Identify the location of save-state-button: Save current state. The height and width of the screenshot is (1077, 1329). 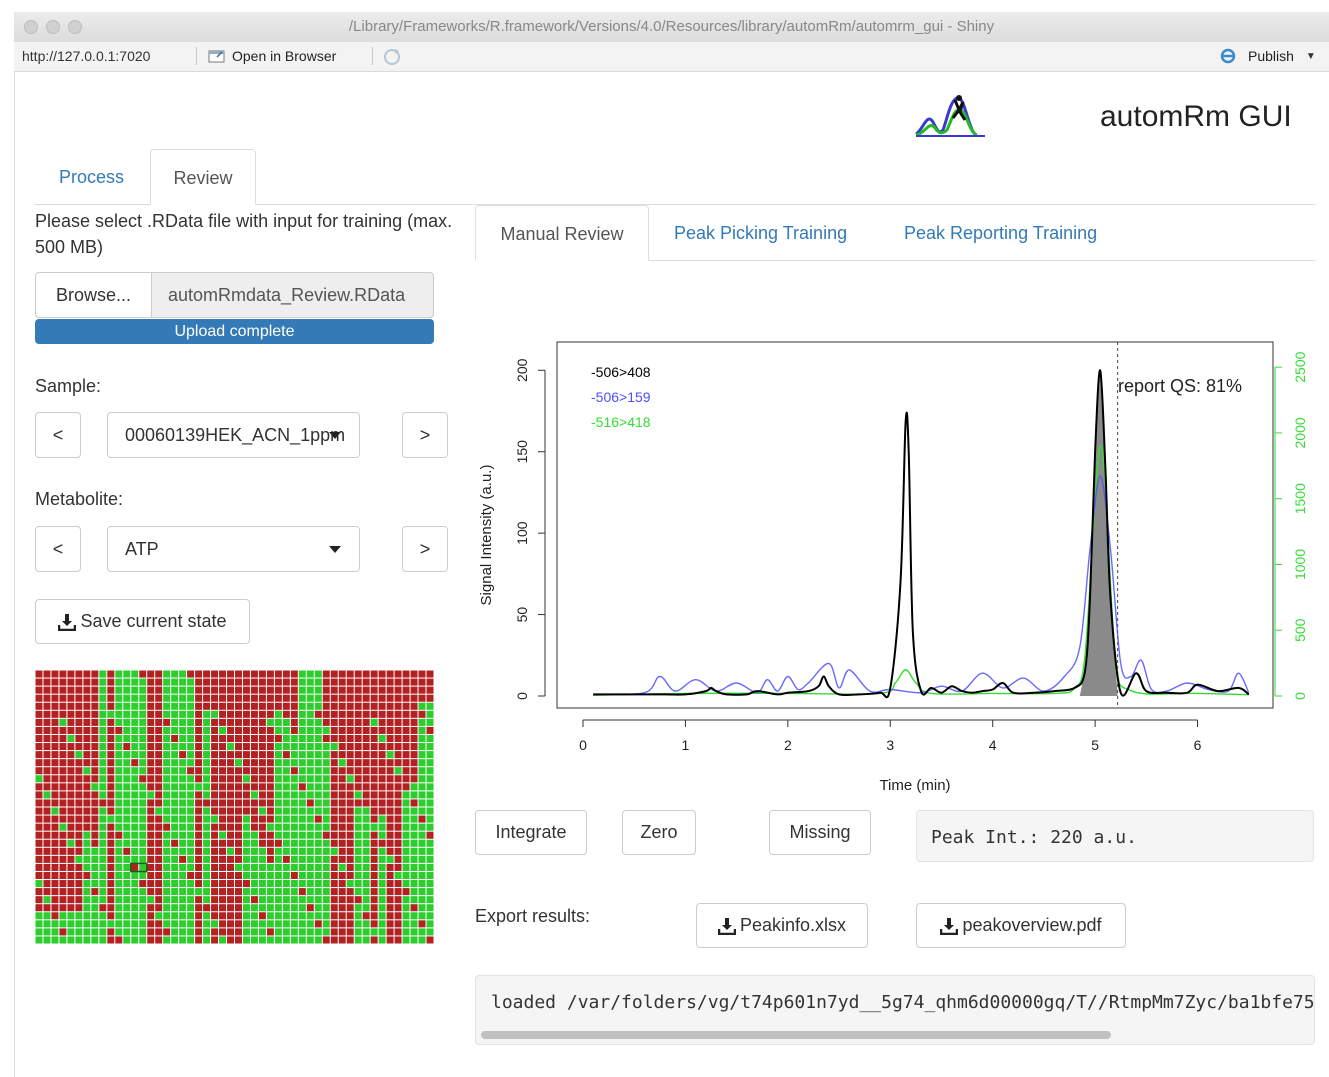
(142, 621).